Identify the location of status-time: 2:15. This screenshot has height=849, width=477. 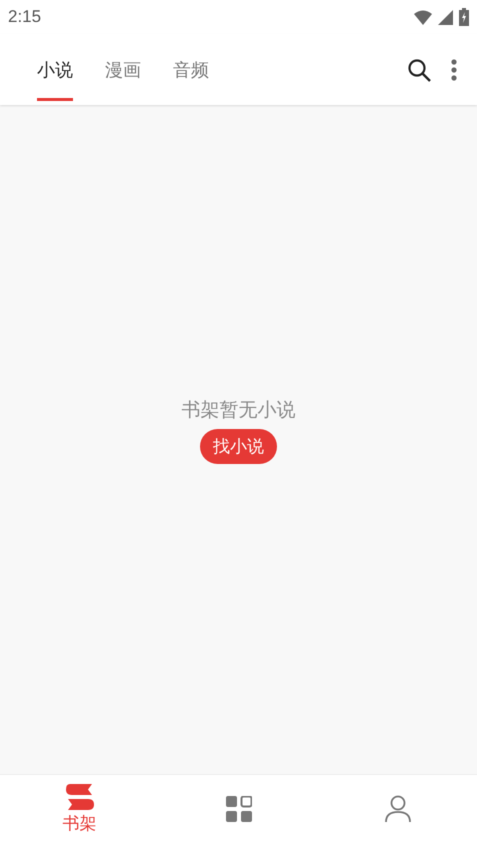
(25, 17).